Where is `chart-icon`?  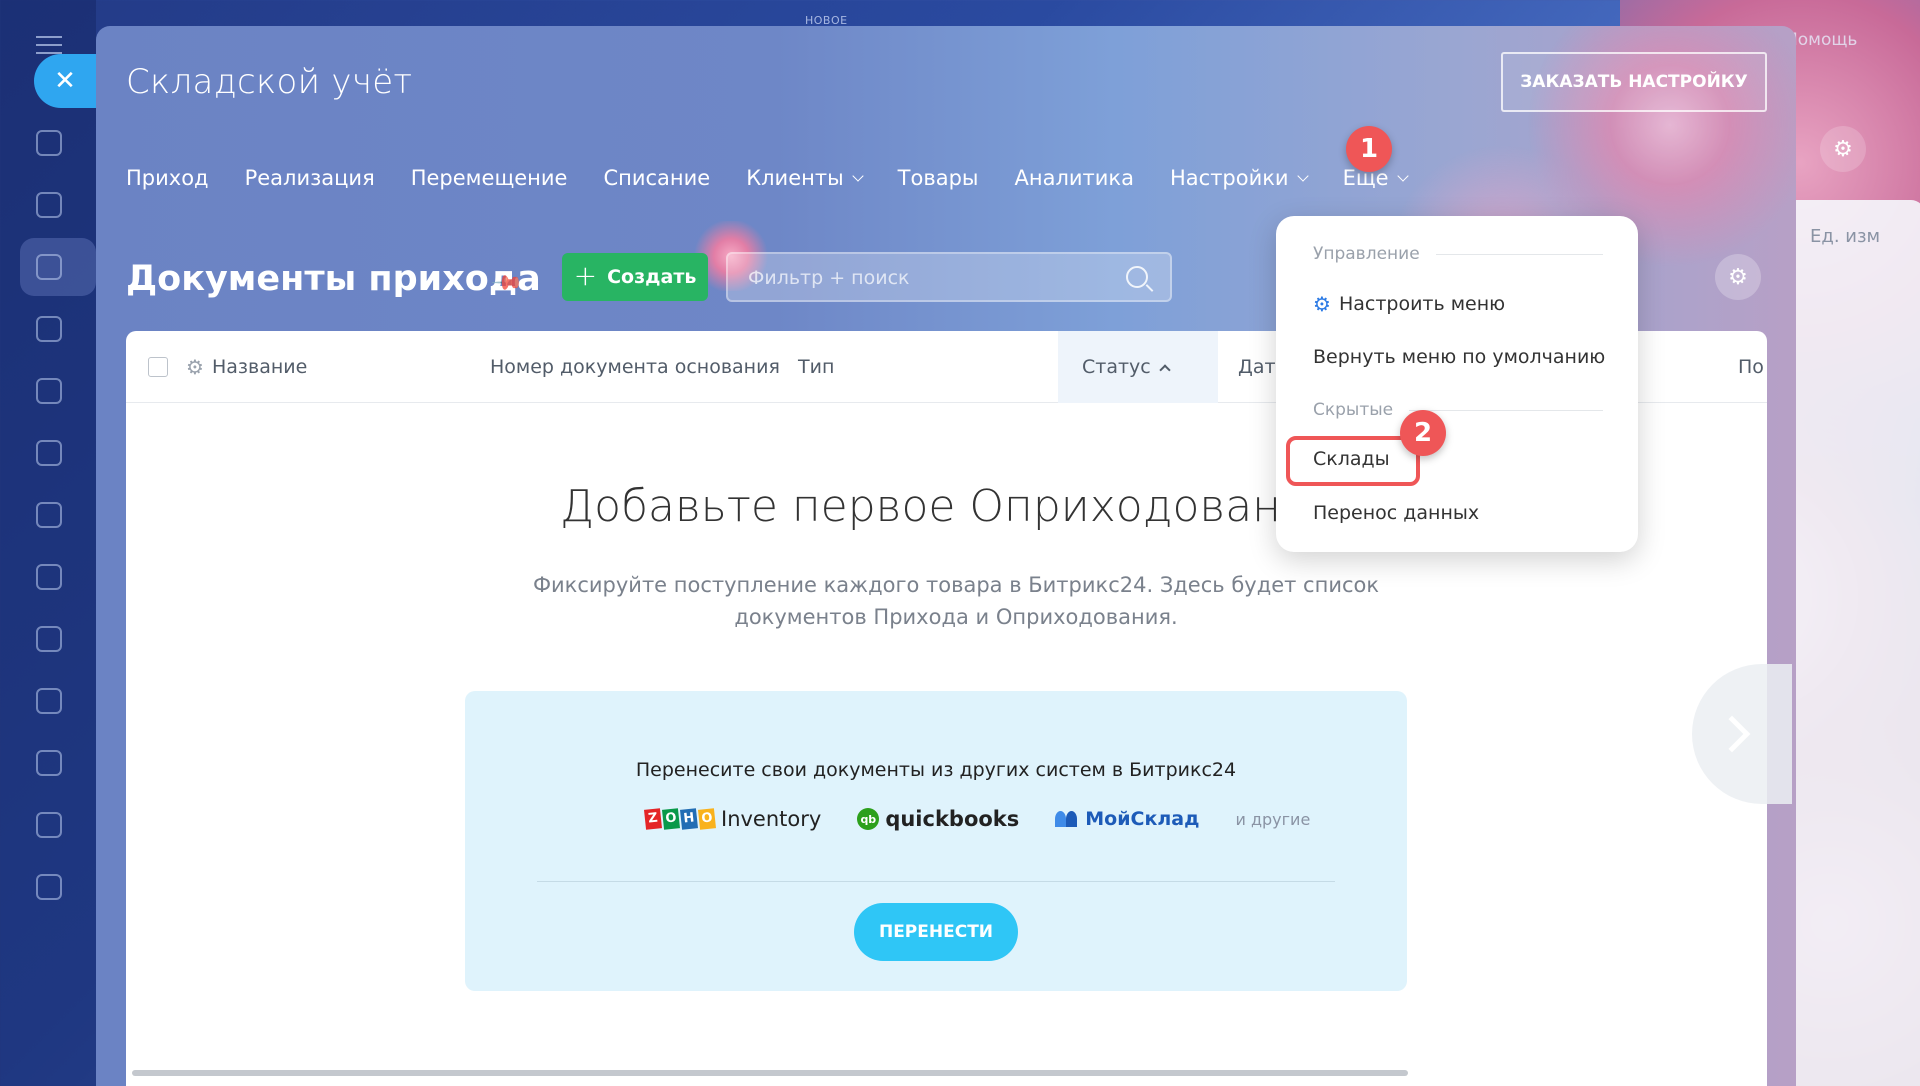 chart-icon is located at coordinates (49, 577).